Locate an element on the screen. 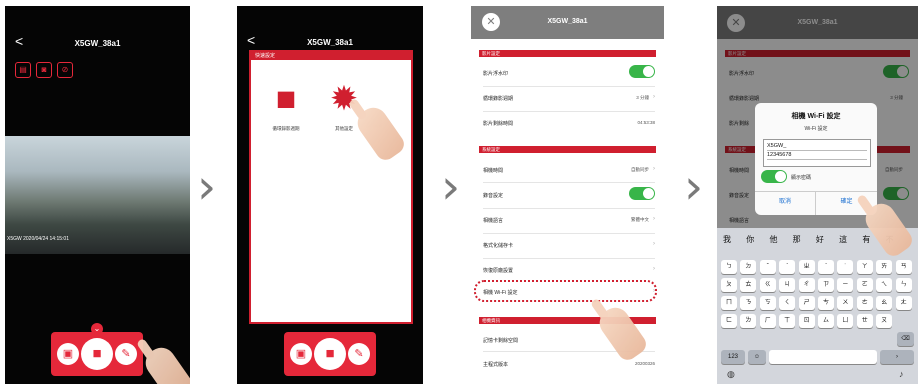  key: ㄝ is located at coordinates (864, 321).